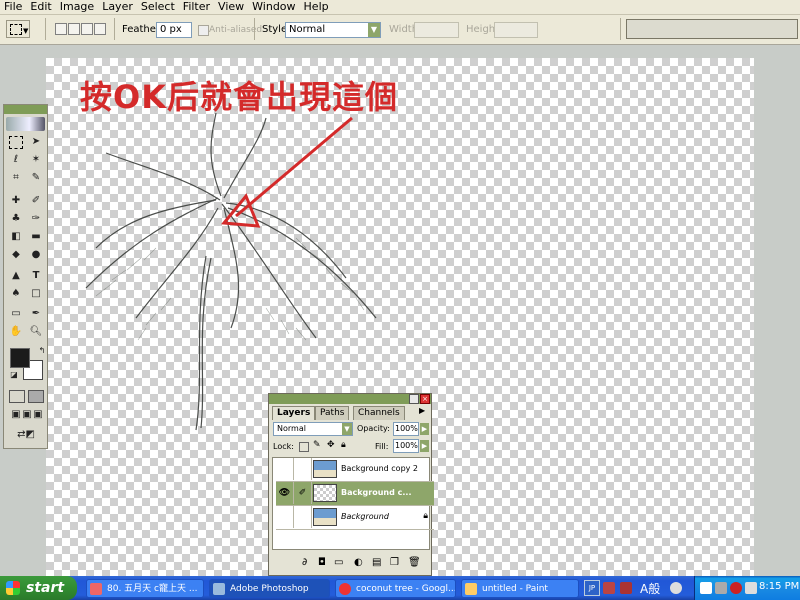  Describe the element at coordinates (174, 30) in the screenshot. I see `feather-input: 0 px` at that location.